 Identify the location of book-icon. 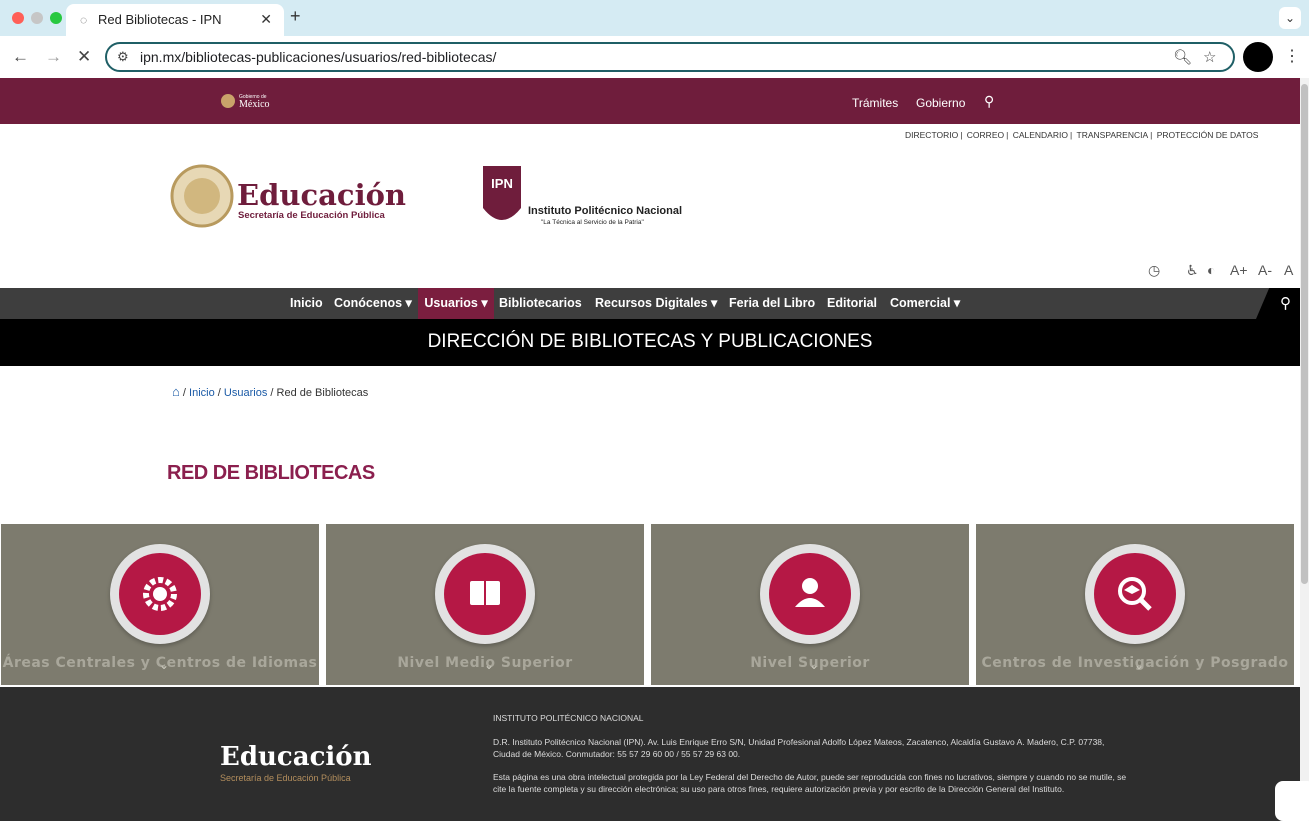
(485, 593).